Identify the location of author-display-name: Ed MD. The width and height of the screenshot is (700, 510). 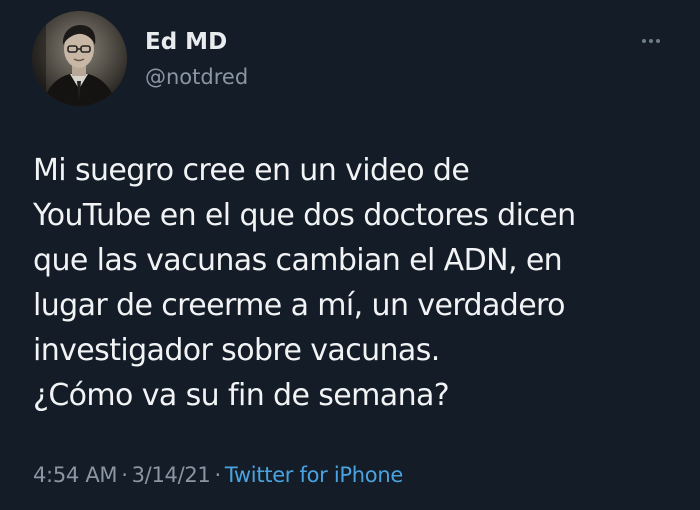
(186, 42).